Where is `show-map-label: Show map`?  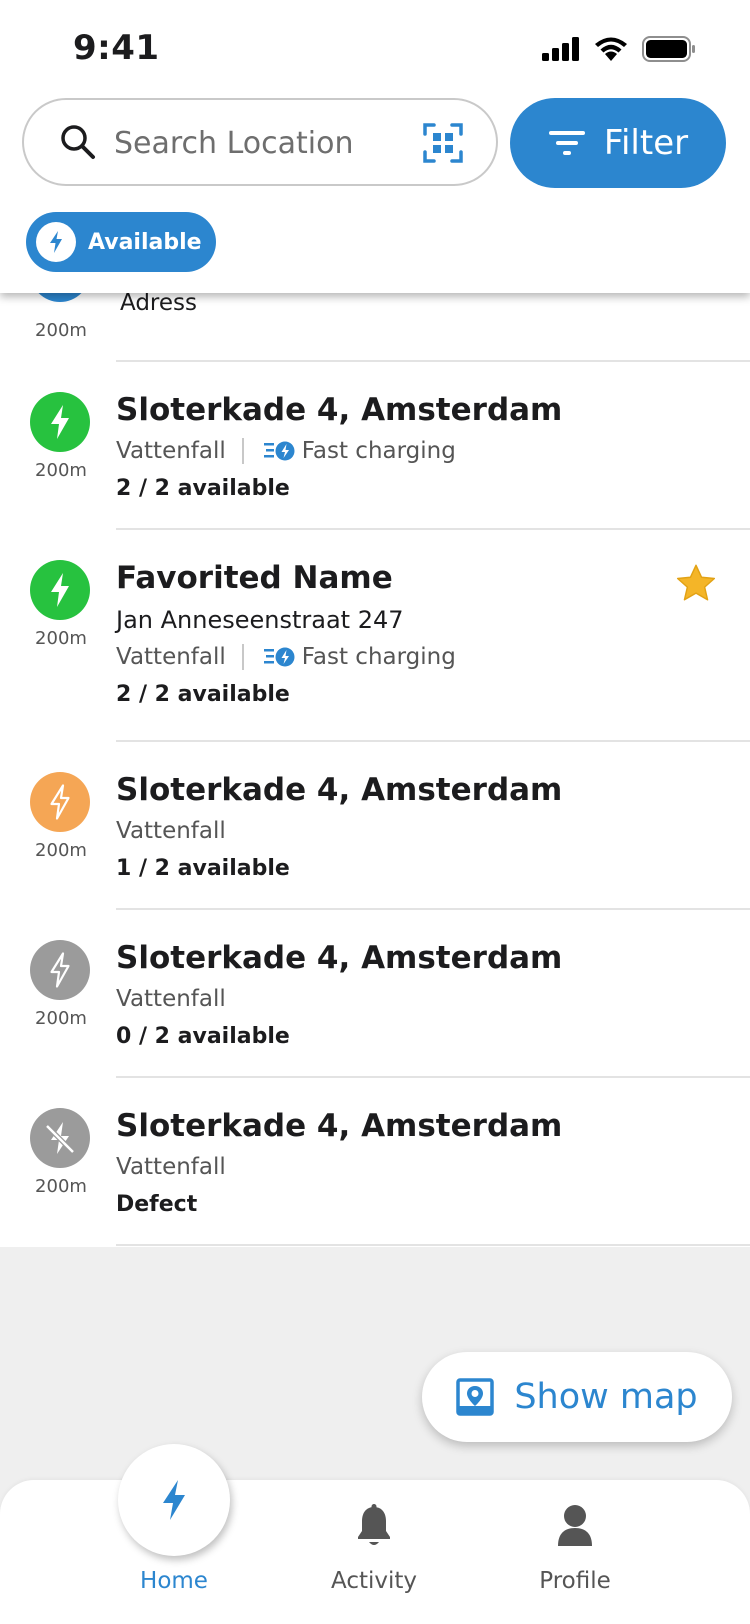
show-map-label: Show map is located at coordinates (606, 1397).